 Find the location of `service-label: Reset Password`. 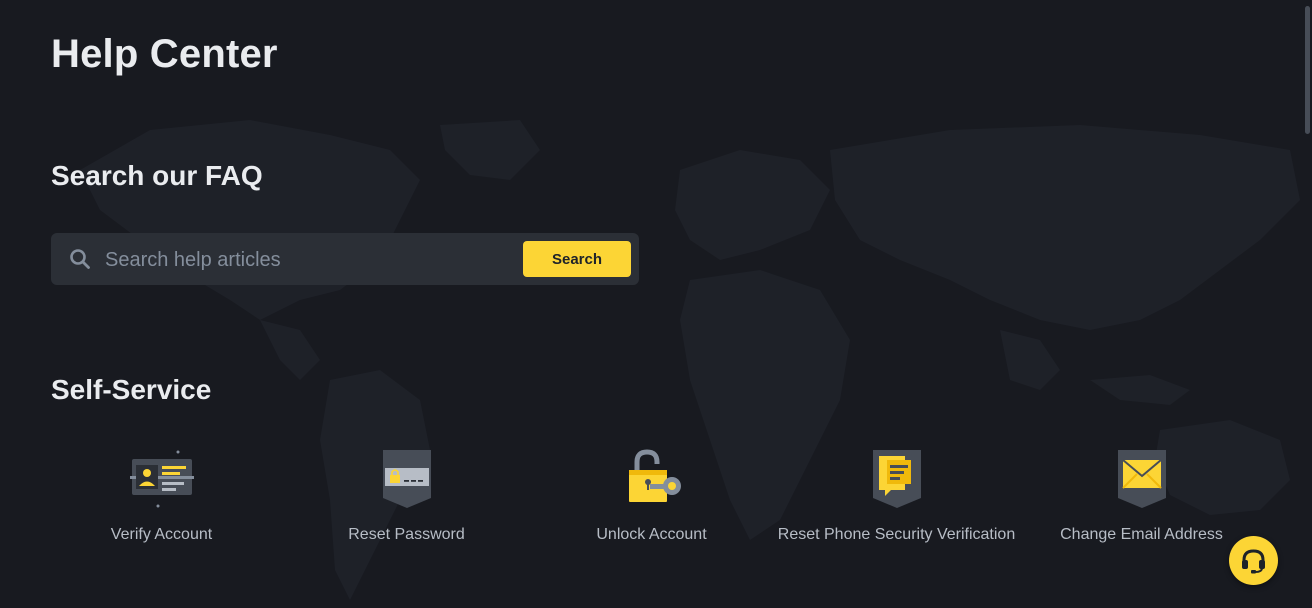

service-label: Reset Password is located at coordinates (406, 534).